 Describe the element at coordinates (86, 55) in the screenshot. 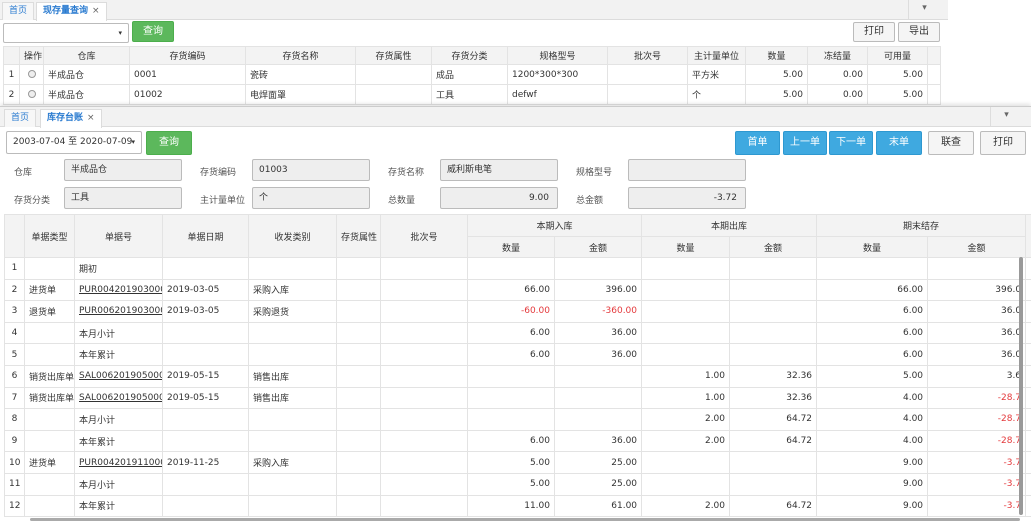

I see `col-header: 仓库` at that location.